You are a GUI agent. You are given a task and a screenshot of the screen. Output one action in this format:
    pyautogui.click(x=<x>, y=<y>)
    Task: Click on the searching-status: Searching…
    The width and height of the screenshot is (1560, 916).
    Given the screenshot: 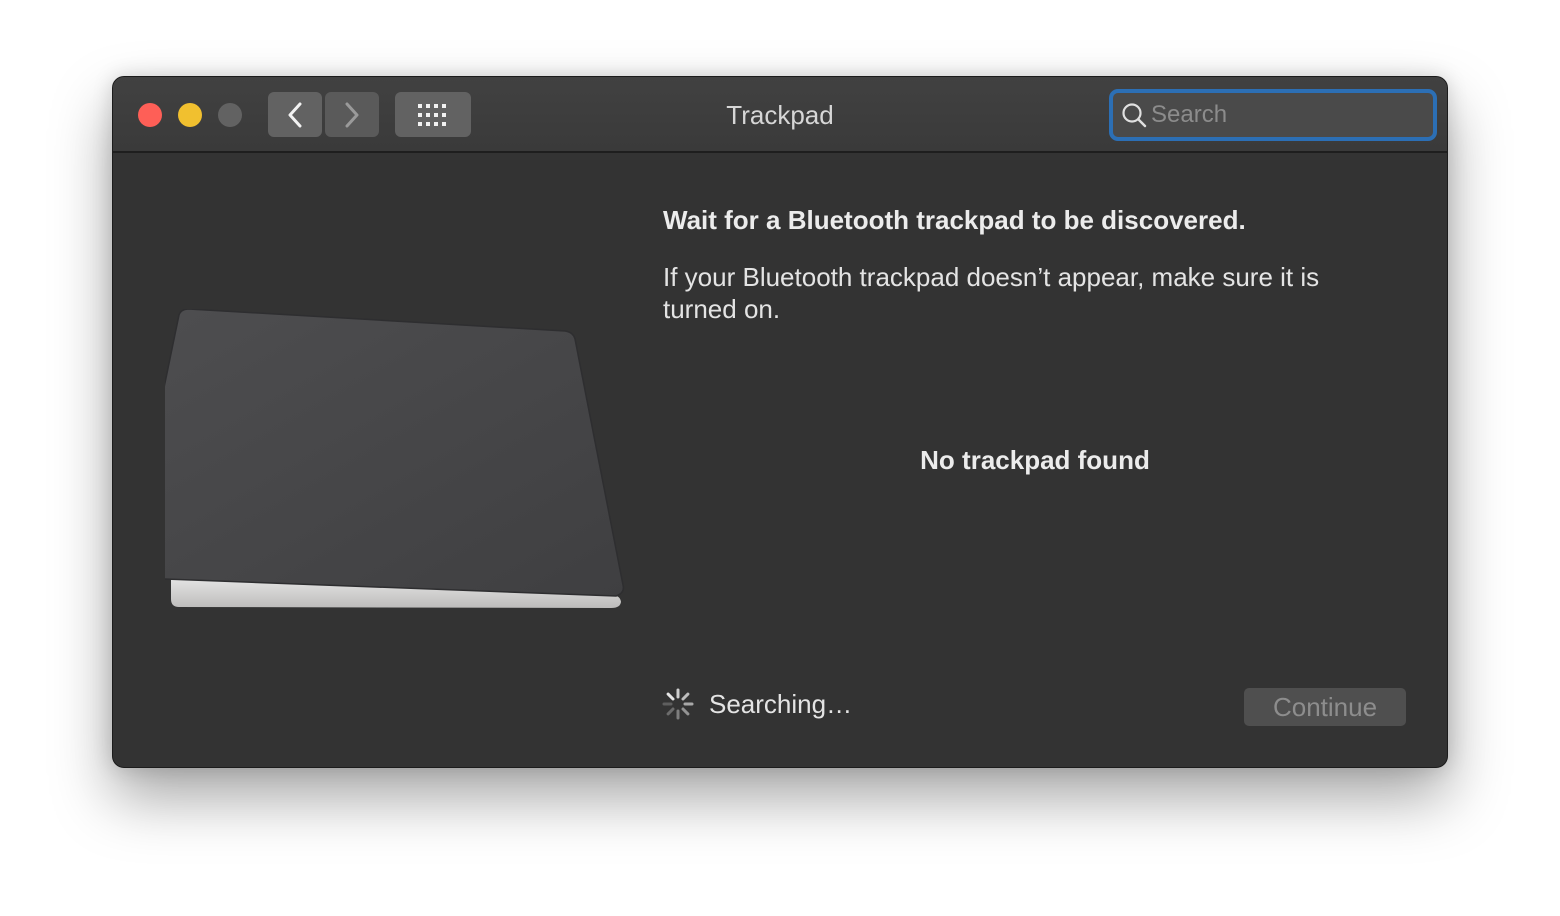 What is the action you would take?
    pyautogui.click(x=756, y=704)
    